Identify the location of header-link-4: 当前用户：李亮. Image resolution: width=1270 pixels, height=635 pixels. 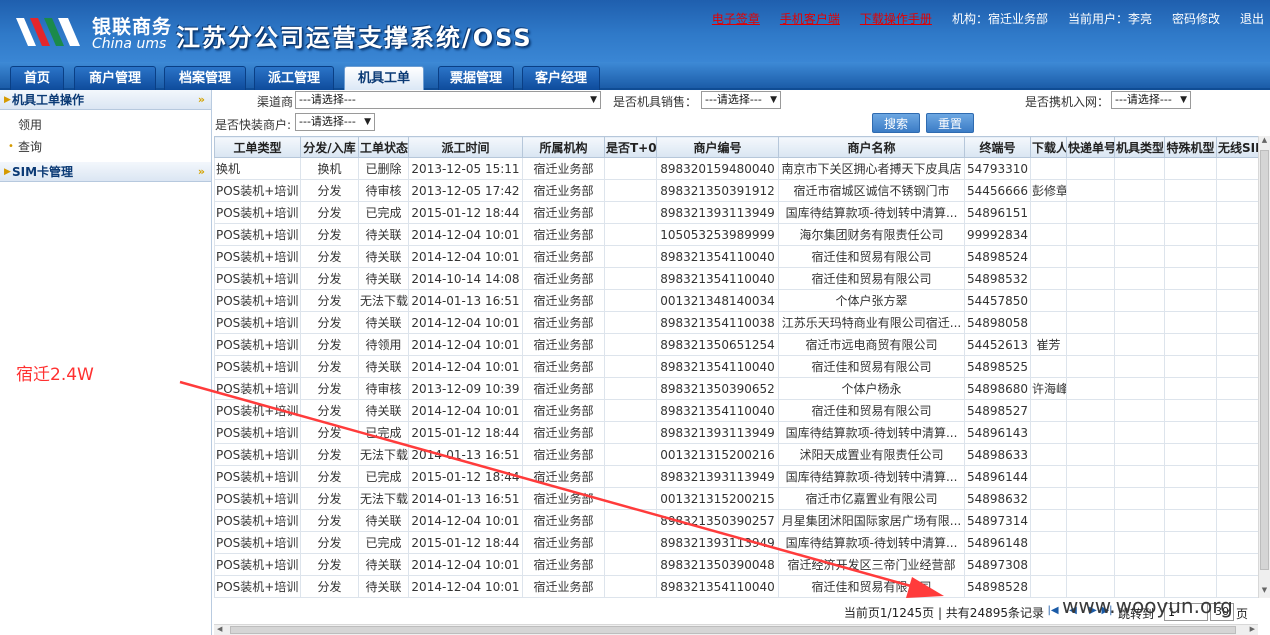
(1110, 19).